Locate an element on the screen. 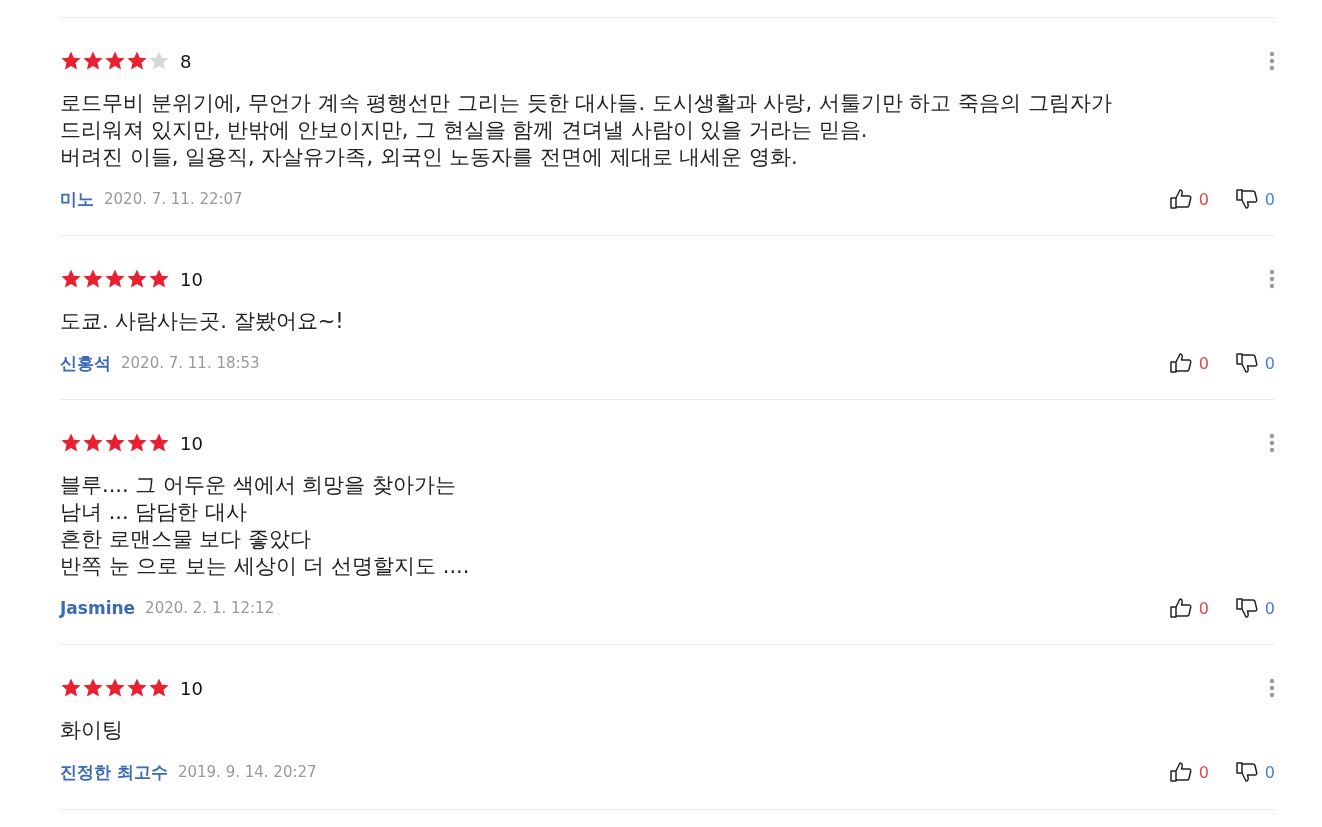 This screenshot has width=1322, height=827. review-text: 도쿄. 사람사는곳. 잘봤어요~! is located at coordinates (202, 321).